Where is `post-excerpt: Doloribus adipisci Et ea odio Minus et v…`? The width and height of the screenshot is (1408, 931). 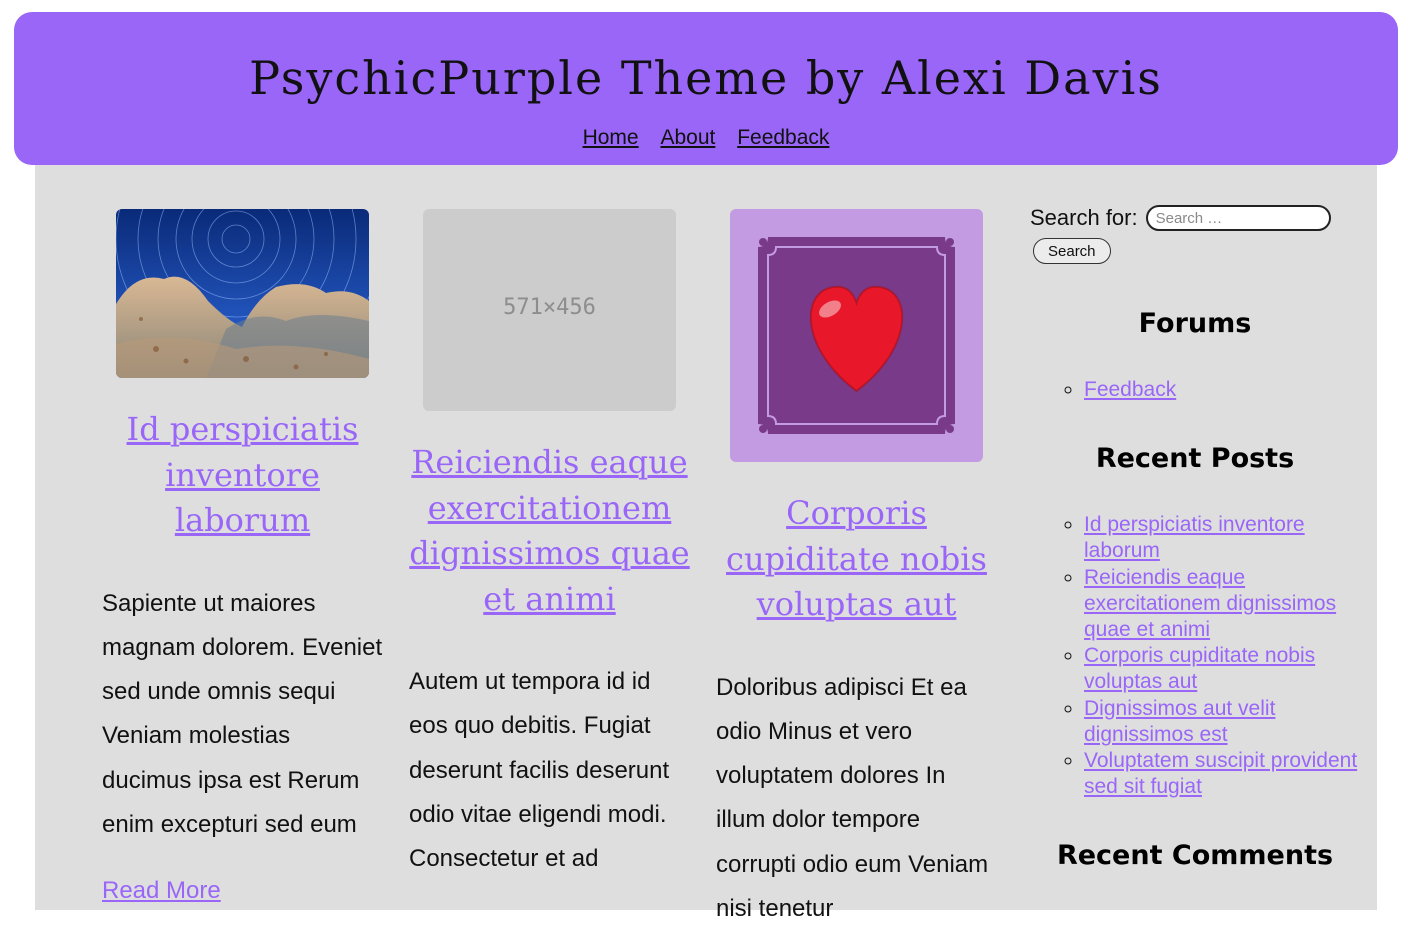 post-excerpt: Doloribus adipisci Et ea odio Minus et v… is located at coordinates (856, 798).